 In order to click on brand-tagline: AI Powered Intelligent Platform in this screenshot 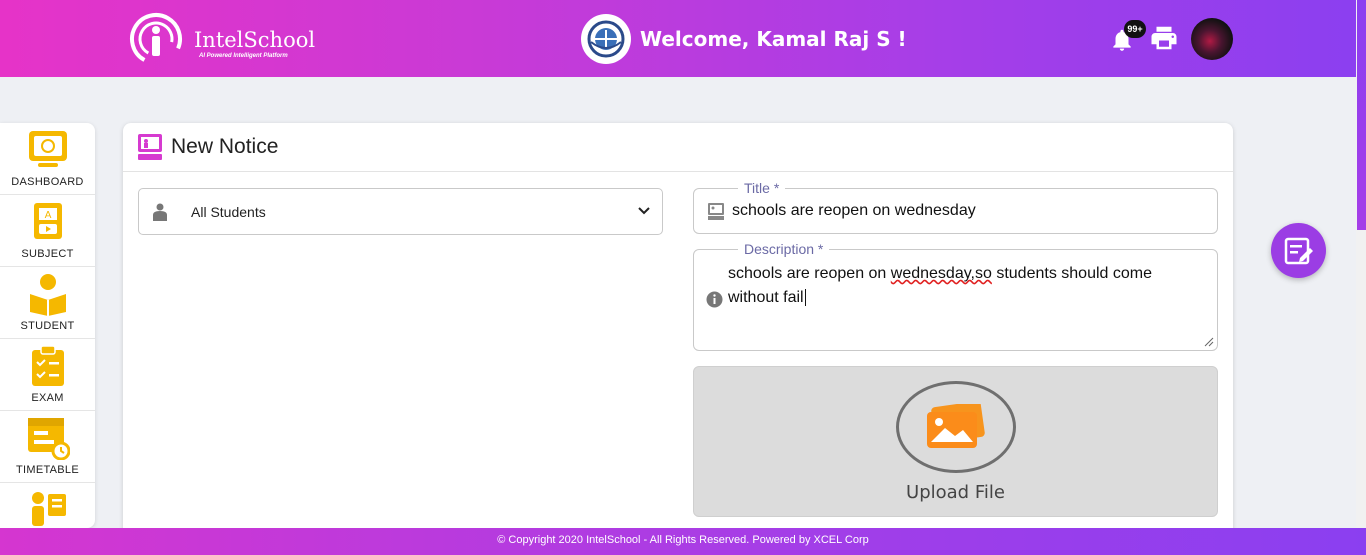, I will do `click(243, 56)`.